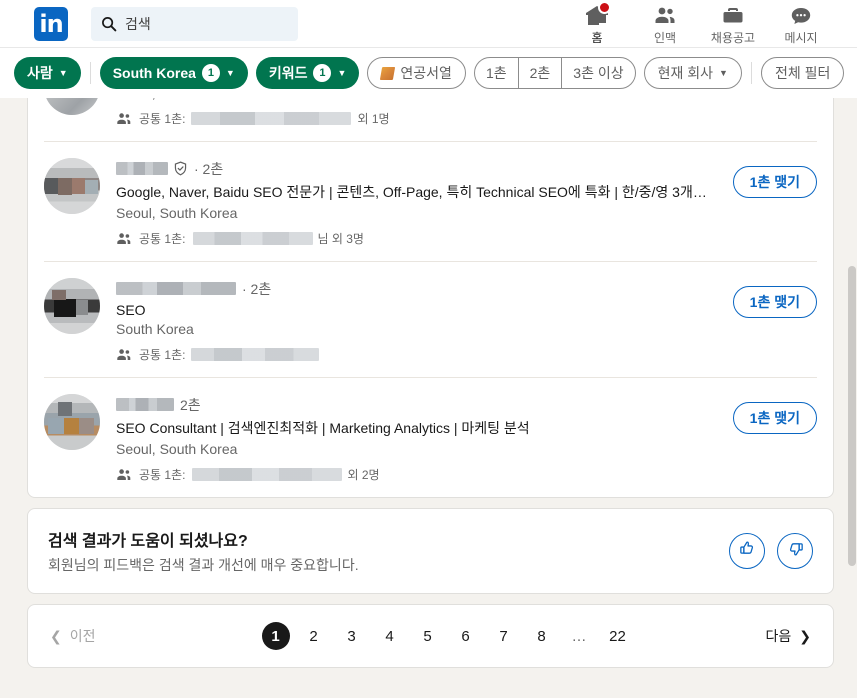 This screenshot has height=698, width=857. I want to click on thumbs-down-icon, so click(795, 551).